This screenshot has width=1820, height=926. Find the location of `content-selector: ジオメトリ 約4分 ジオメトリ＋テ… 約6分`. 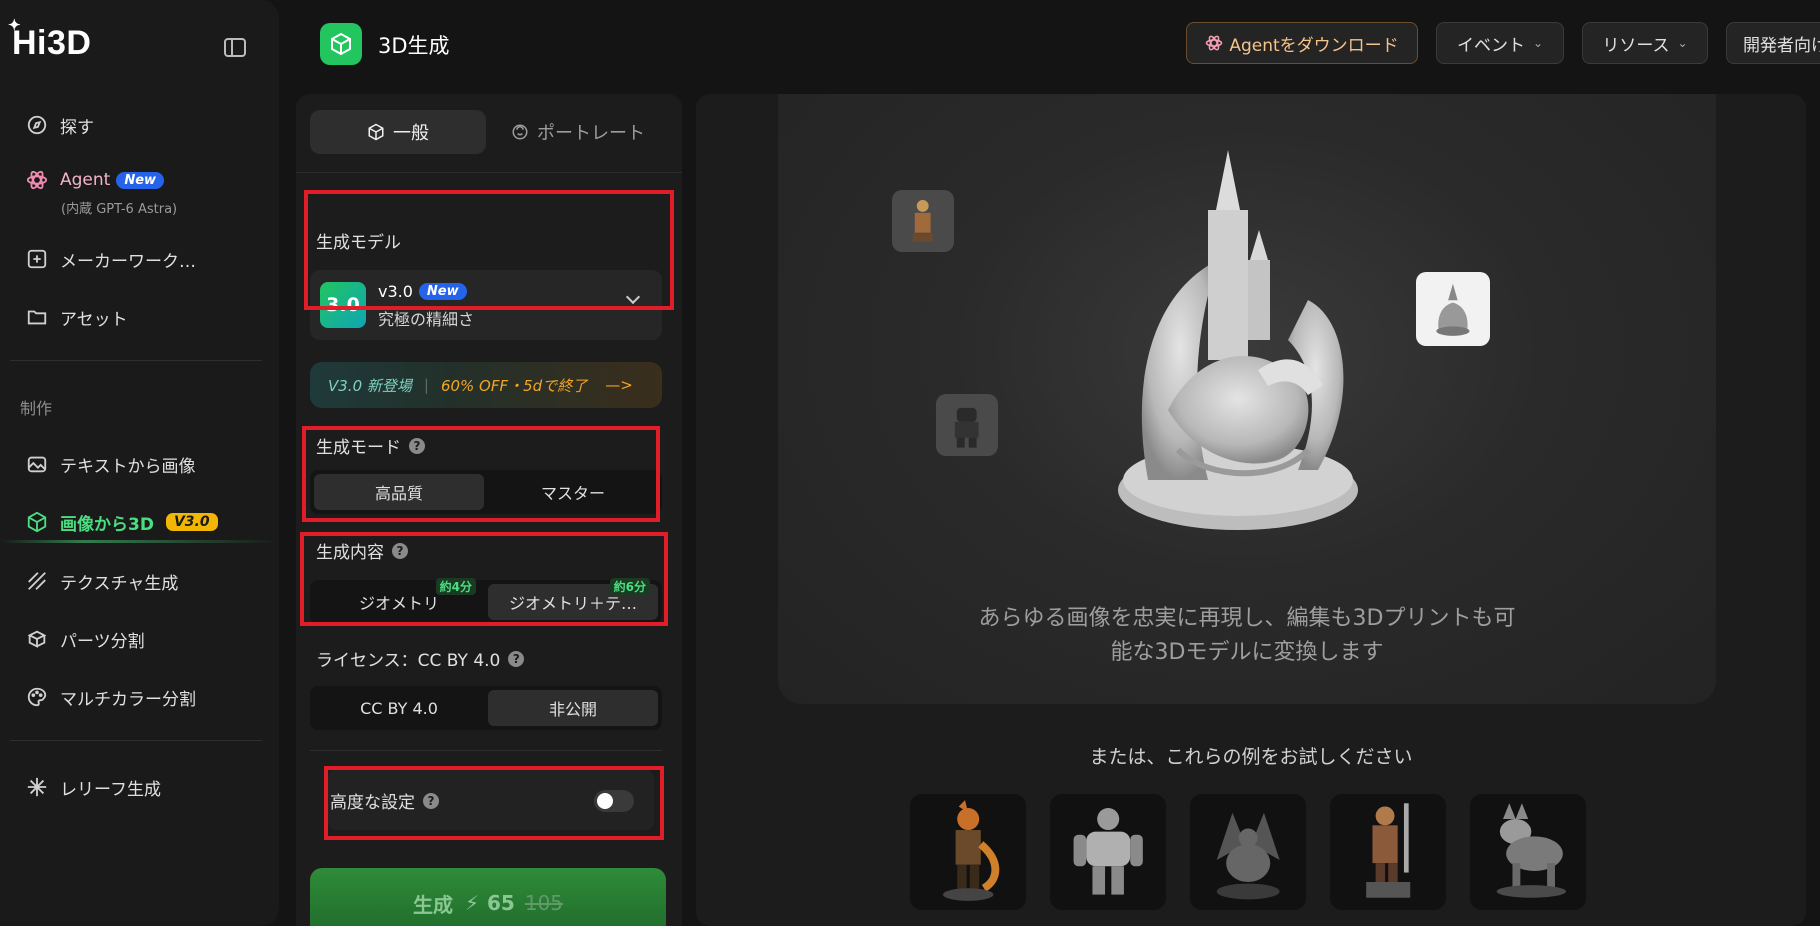

content-selector: ジオメトリ 約4分 ジオメトリ＋テ… 約6分 is located at coordinates (486, 601).